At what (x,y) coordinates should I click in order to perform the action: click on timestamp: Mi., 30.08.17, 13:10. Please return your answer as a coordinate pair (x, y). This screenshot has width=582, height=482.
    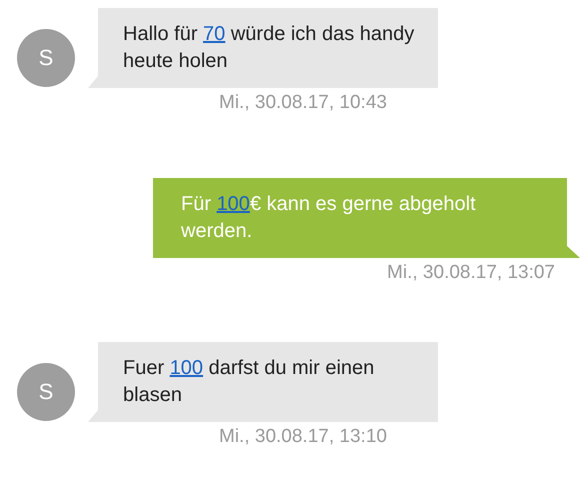
    Looking at the image, I should click on (303, 437).